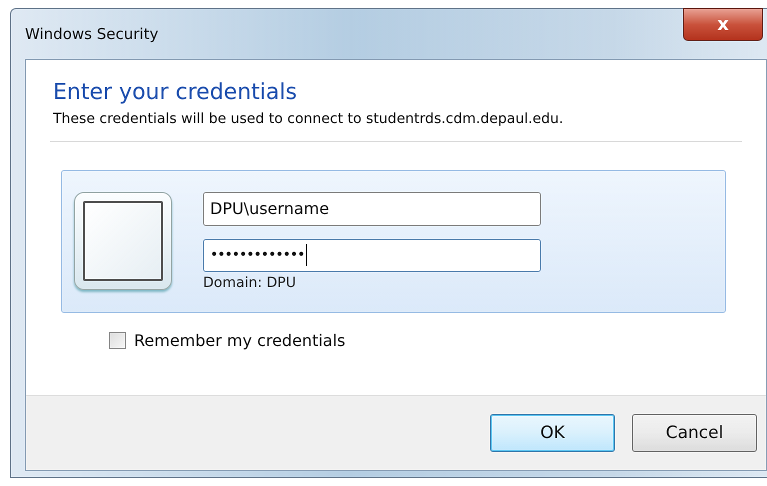  What do you see at coordinates (175, 92) in the screenshot?
I see `dialog-heading: Enter your credentials` at bounding box center [175, 92].